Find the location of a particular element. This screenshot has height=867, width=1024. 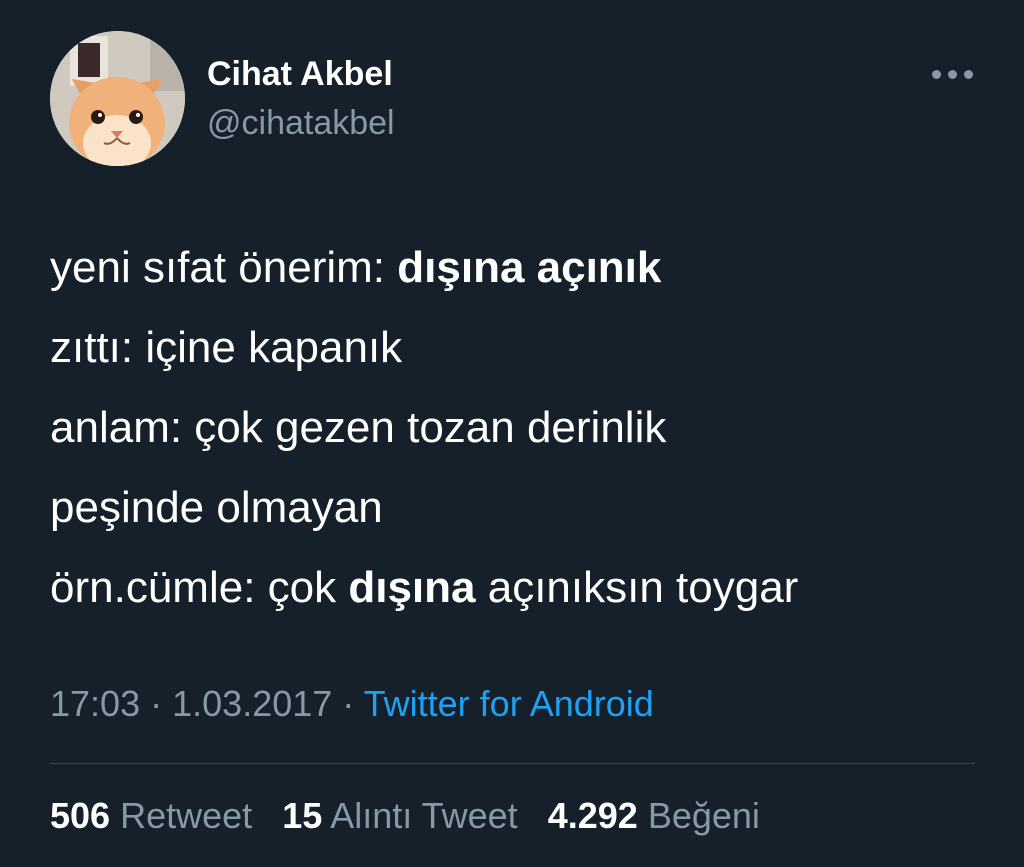

quotes-count: 15 is located at coordinates (302, 815).